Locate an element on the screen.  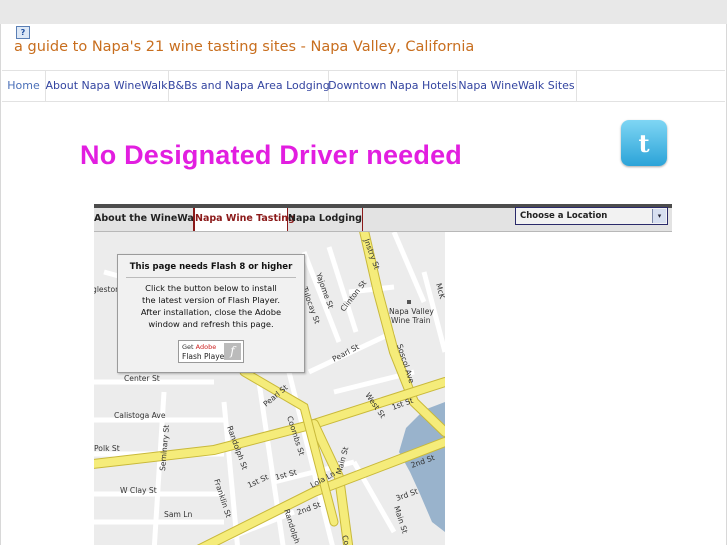
map-label-wine-train: Wine Train is located at coordinates (411, 320).